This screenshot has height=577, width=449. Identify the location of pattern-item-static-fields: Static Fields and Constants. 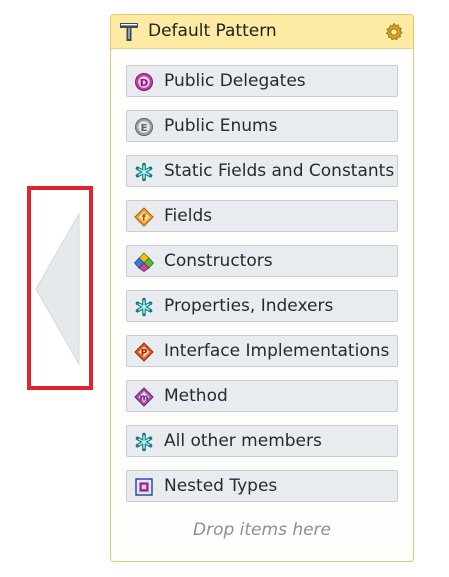
(262, 171).